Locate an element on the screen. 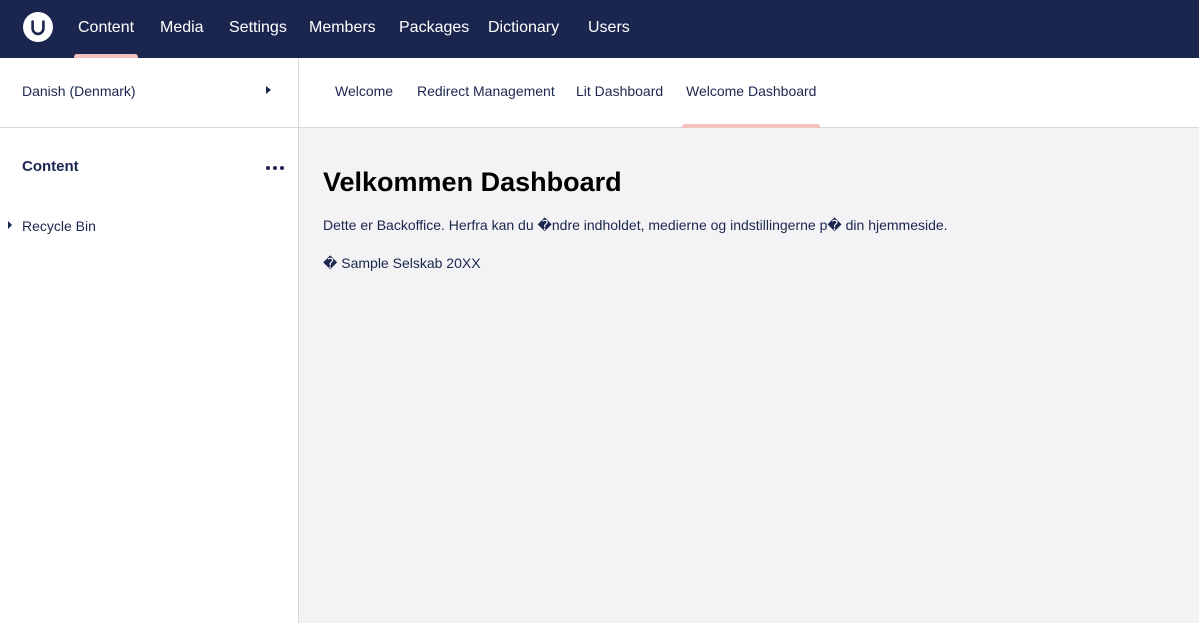 This screenshot has width=1199, height=623. tab-welcome-dashboard: Welcome Dashboard is located at coordinates (751, 93).